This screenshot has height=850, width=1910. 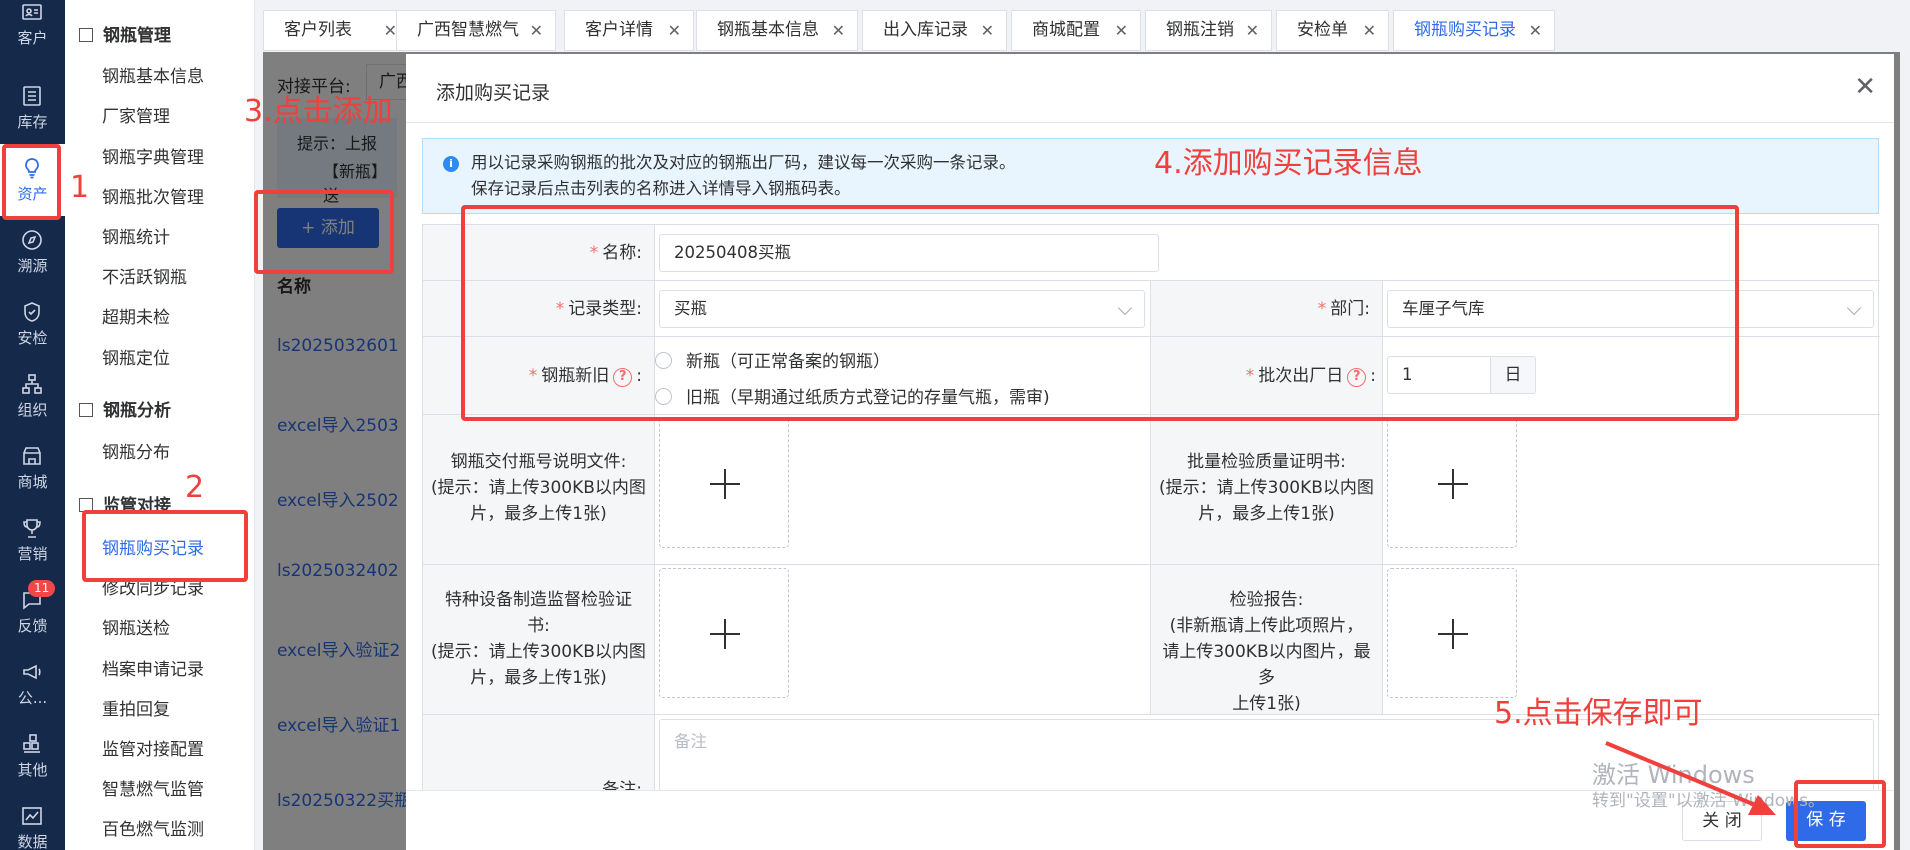 I want to click on nav-inventory: 库存, so click(x=32, y=108).